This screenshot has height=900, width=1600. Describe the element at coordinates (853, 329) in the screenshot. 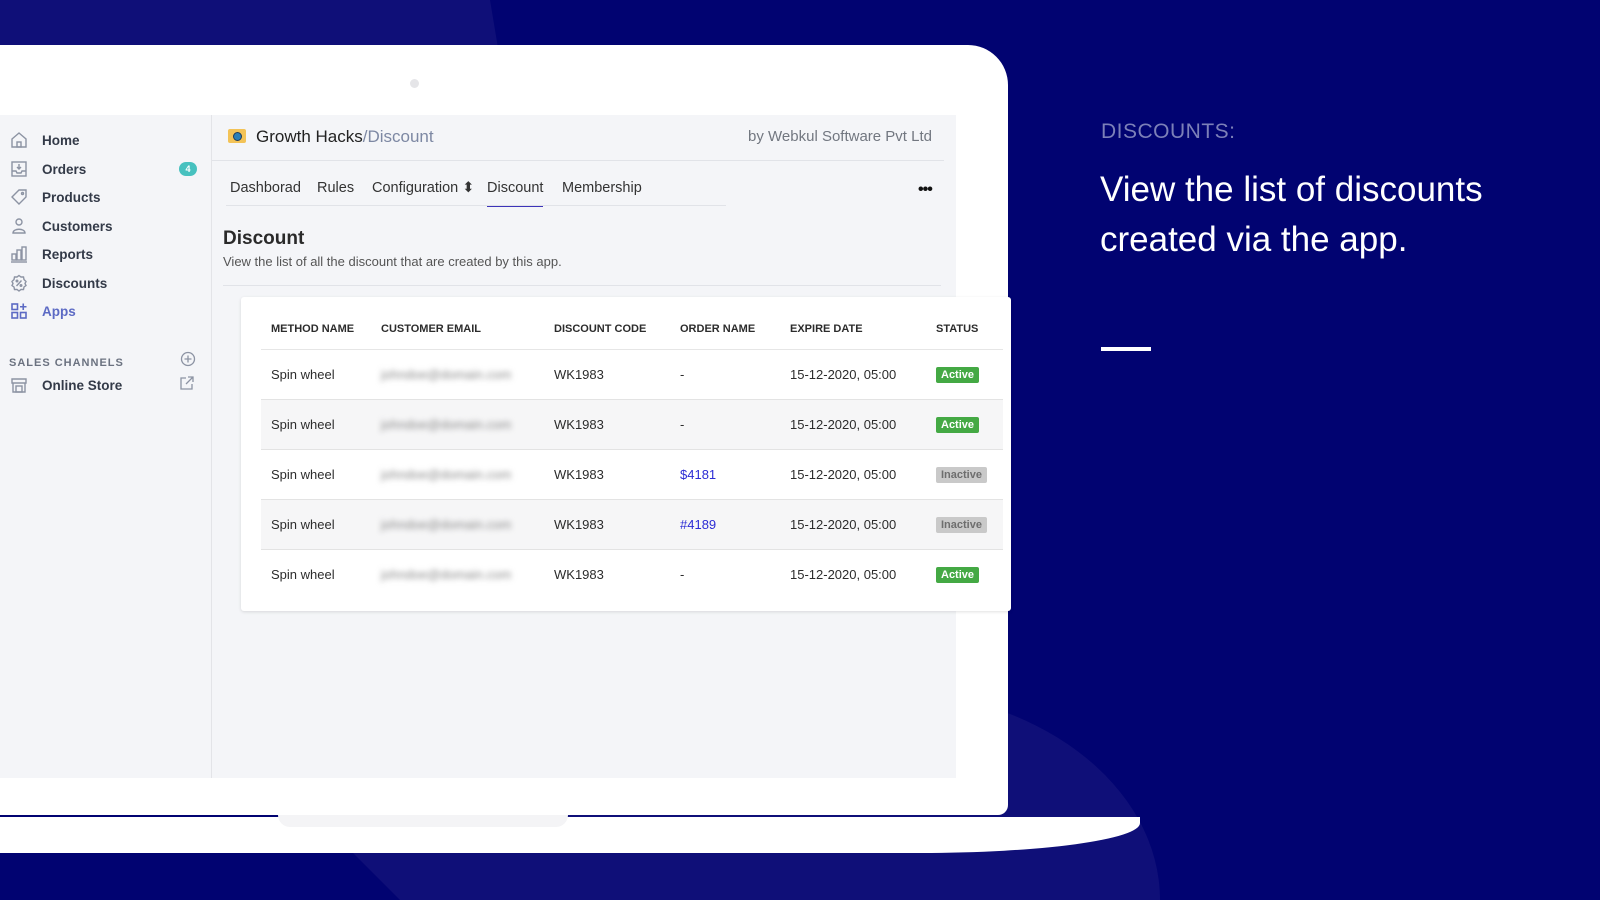

I see `column-header-expire: EXPIRE DATE` at that location.